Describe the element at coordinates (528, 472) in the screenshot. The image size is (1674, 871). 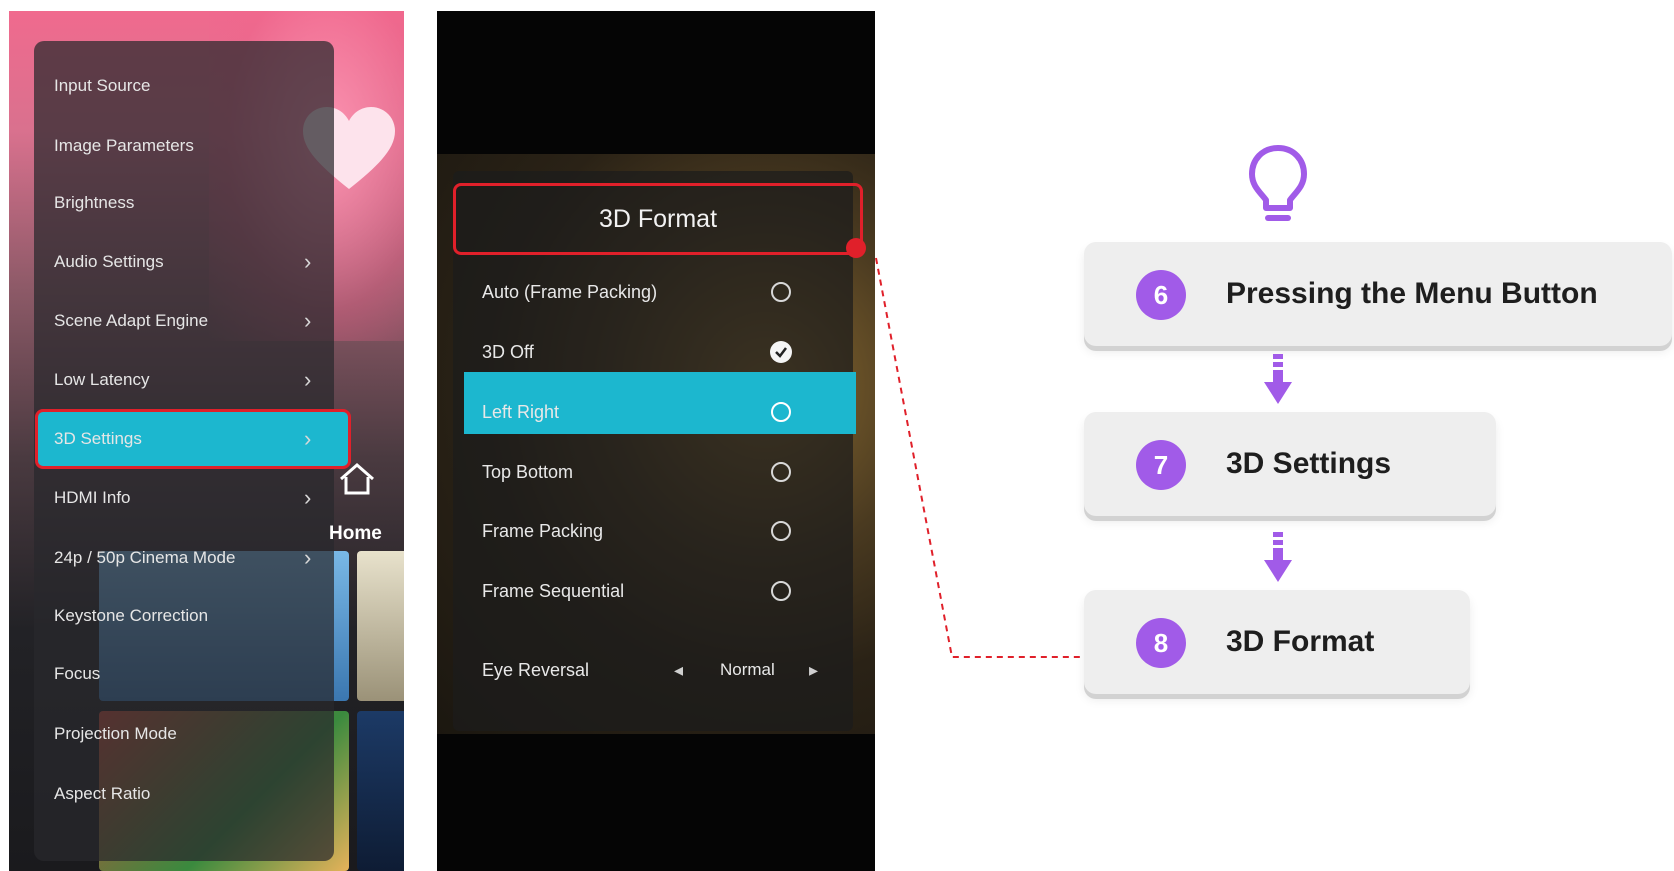
I see `option-label: Top Bottom` at that location.